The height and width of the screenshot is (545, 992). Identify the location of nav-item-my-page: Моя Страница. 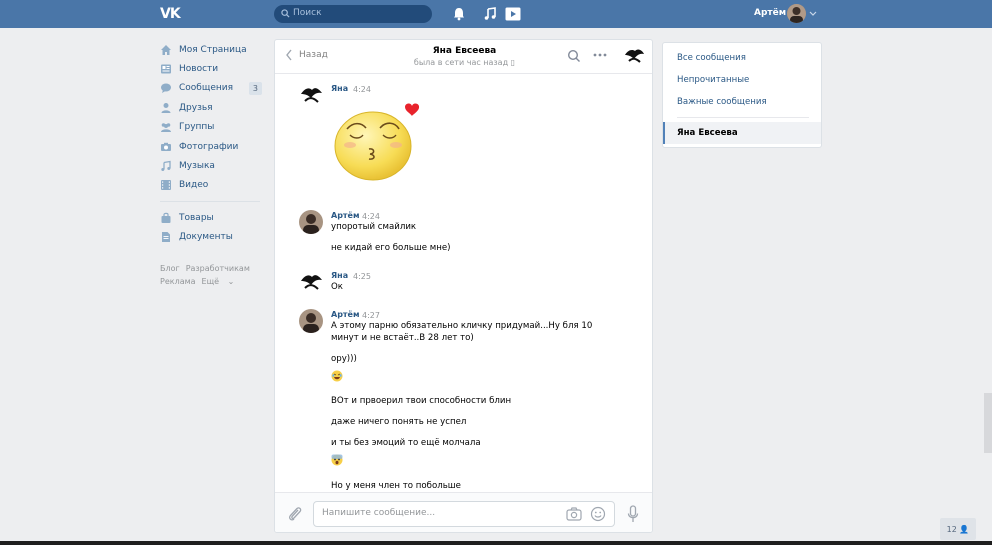
(213, 49).